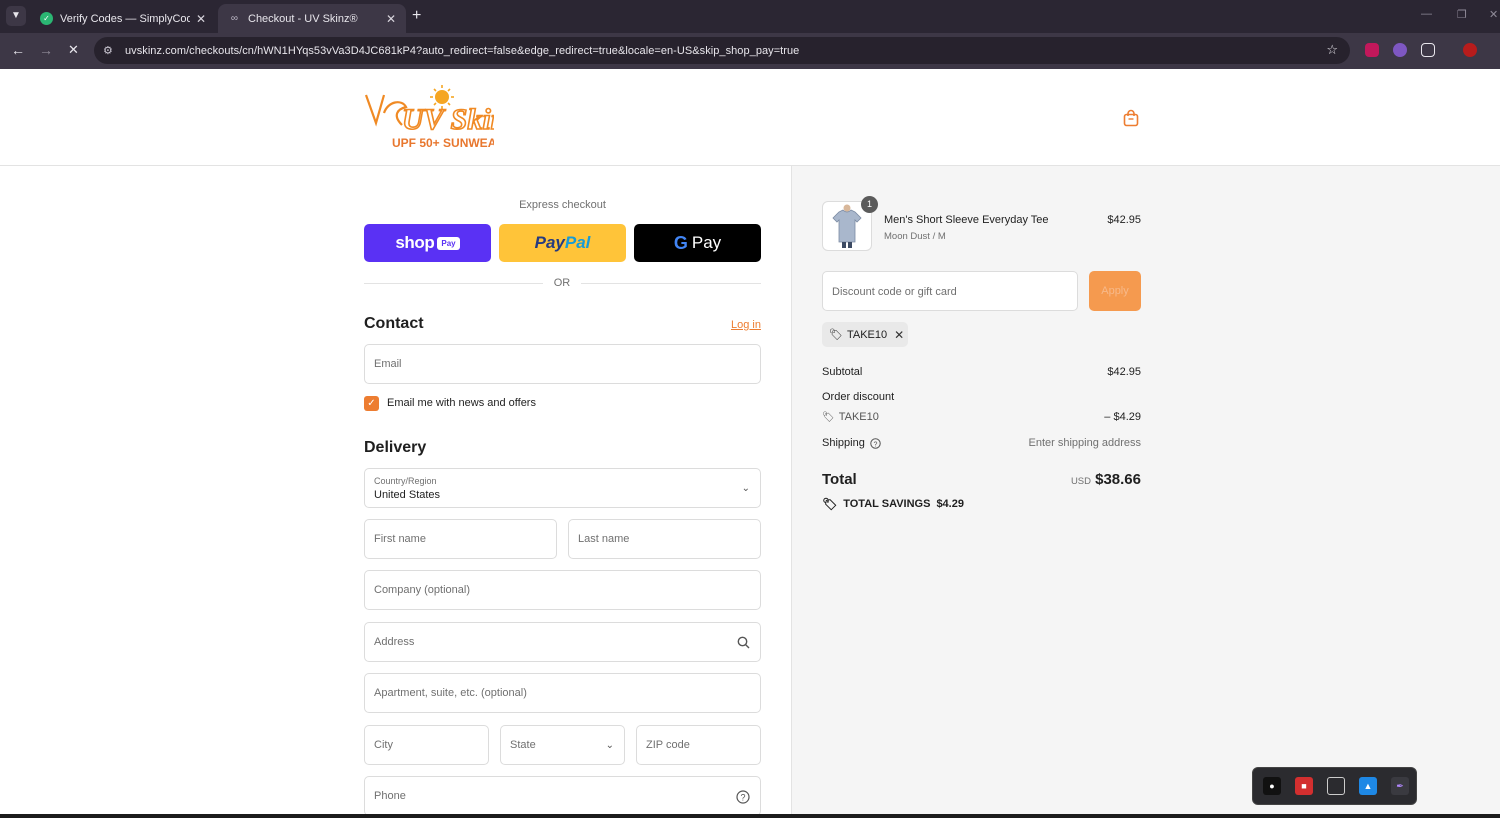 The height and width of the screenshot is (818, 1500). Describe the element at coordinates (450, 693) in the screenshot. I see `apartment-placeholder: Apartment, suite, etc. (optional)` at that location.